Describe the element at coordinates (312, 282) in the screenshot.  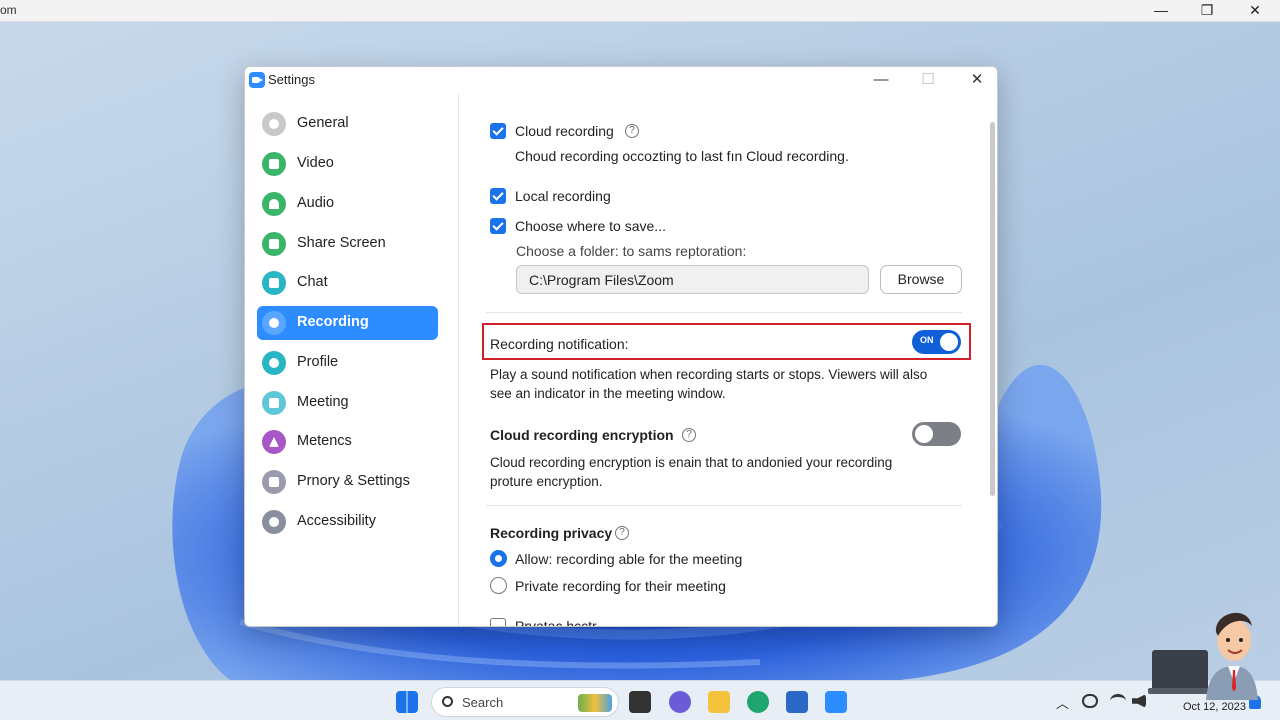
I see `sidebar-item-label: Chat` at that location.